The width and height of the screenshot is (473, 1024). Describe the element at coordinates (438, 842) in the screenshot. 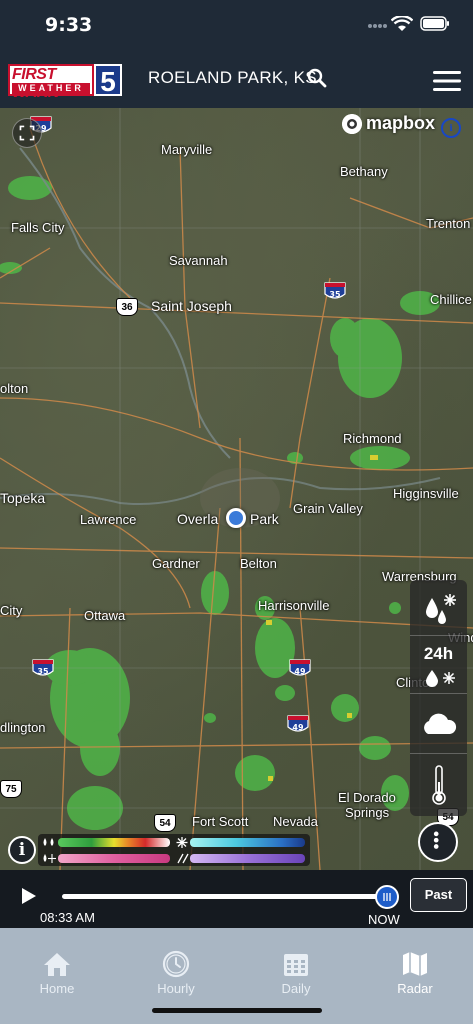

I see `more-options-icon` at that location.